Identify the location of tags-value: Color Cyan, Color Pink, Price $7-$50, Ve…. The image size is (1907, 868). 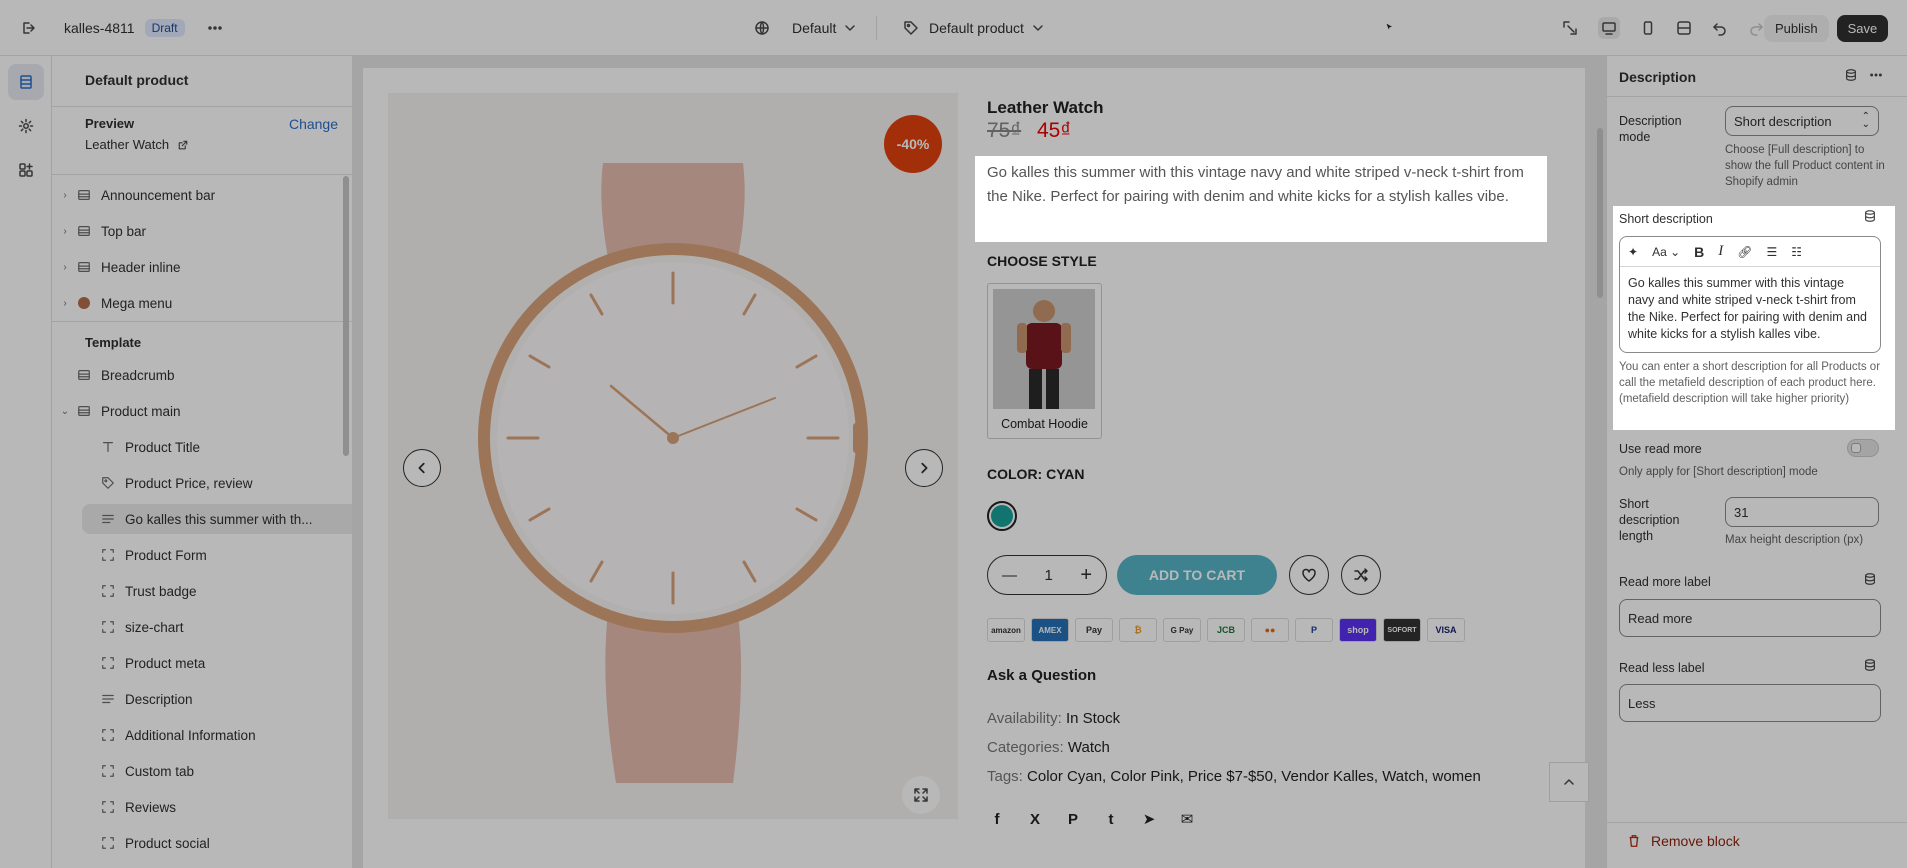
(1254, 776).